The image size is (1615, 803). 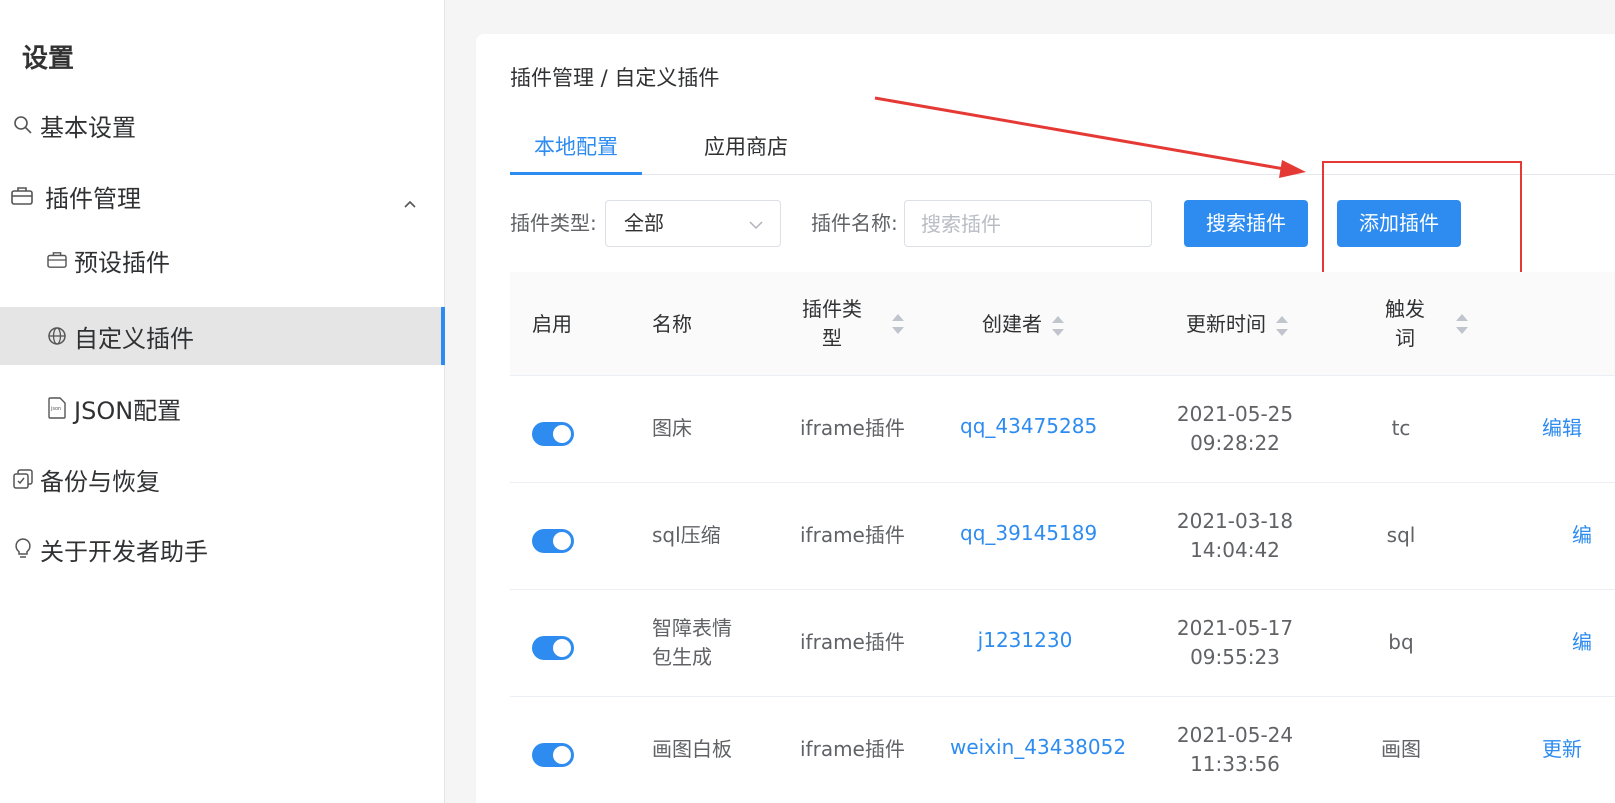 What do you see at coordinates (222, 549) in the screenshot?
I see `sidebar-item-about: 关于开发者助手` at bounding box center [222, 549].